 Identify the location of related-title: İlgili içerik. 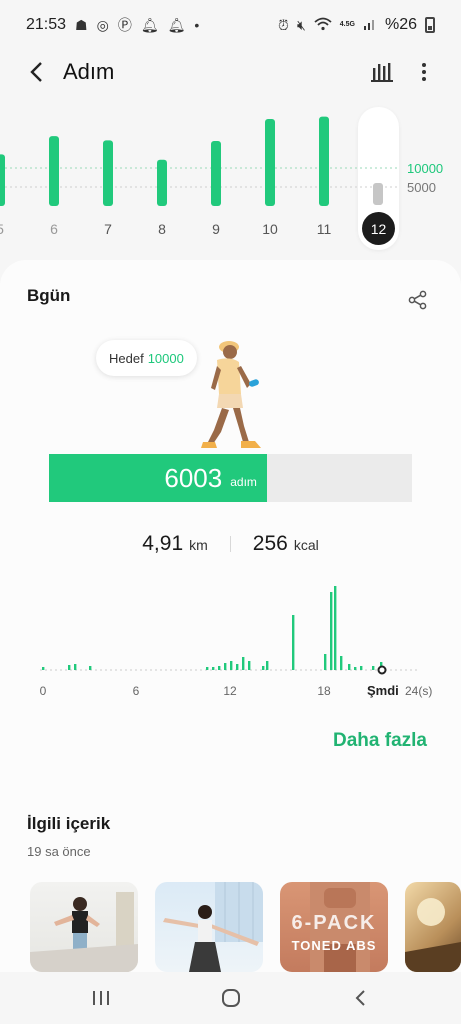
(69, 823).